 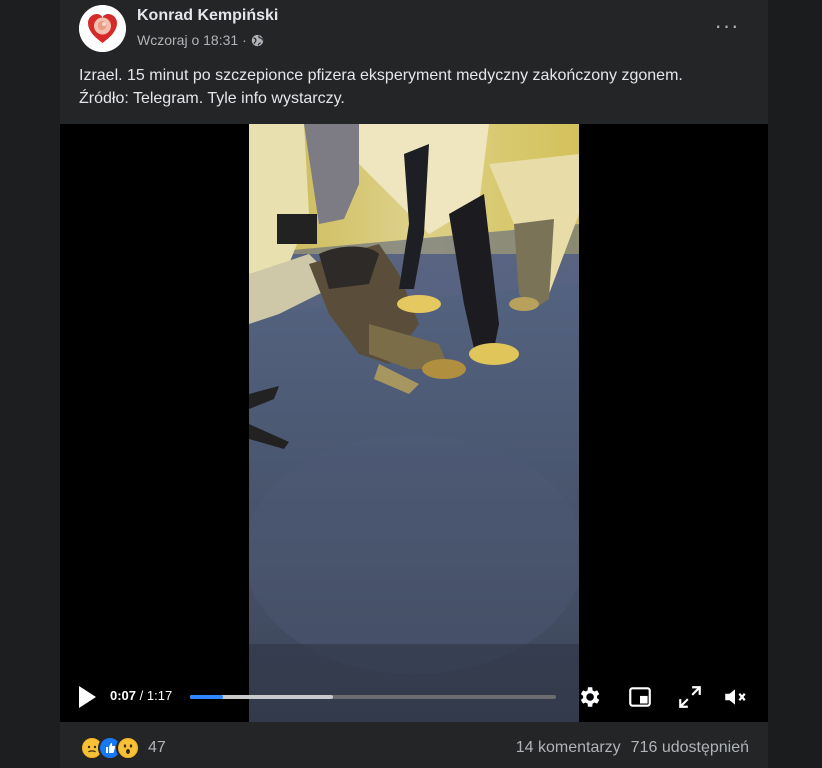 What do you see at coordinates (159, 695) in the screenshot?
I see `duration: 1:17` at bounding box center [159, 695].